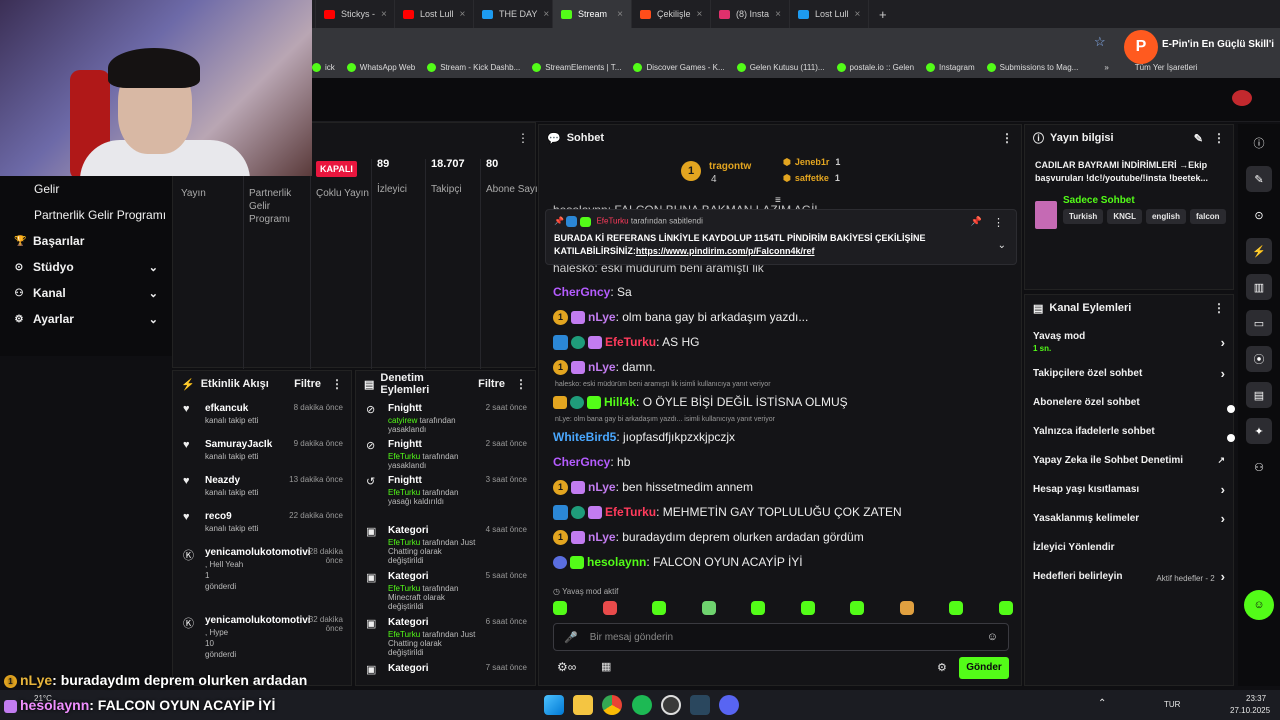 The image size is (1280, 720). Describe the element at coordinates (616, 562) in the screenshot. I see `chat-username: hesolaynn` at that location.